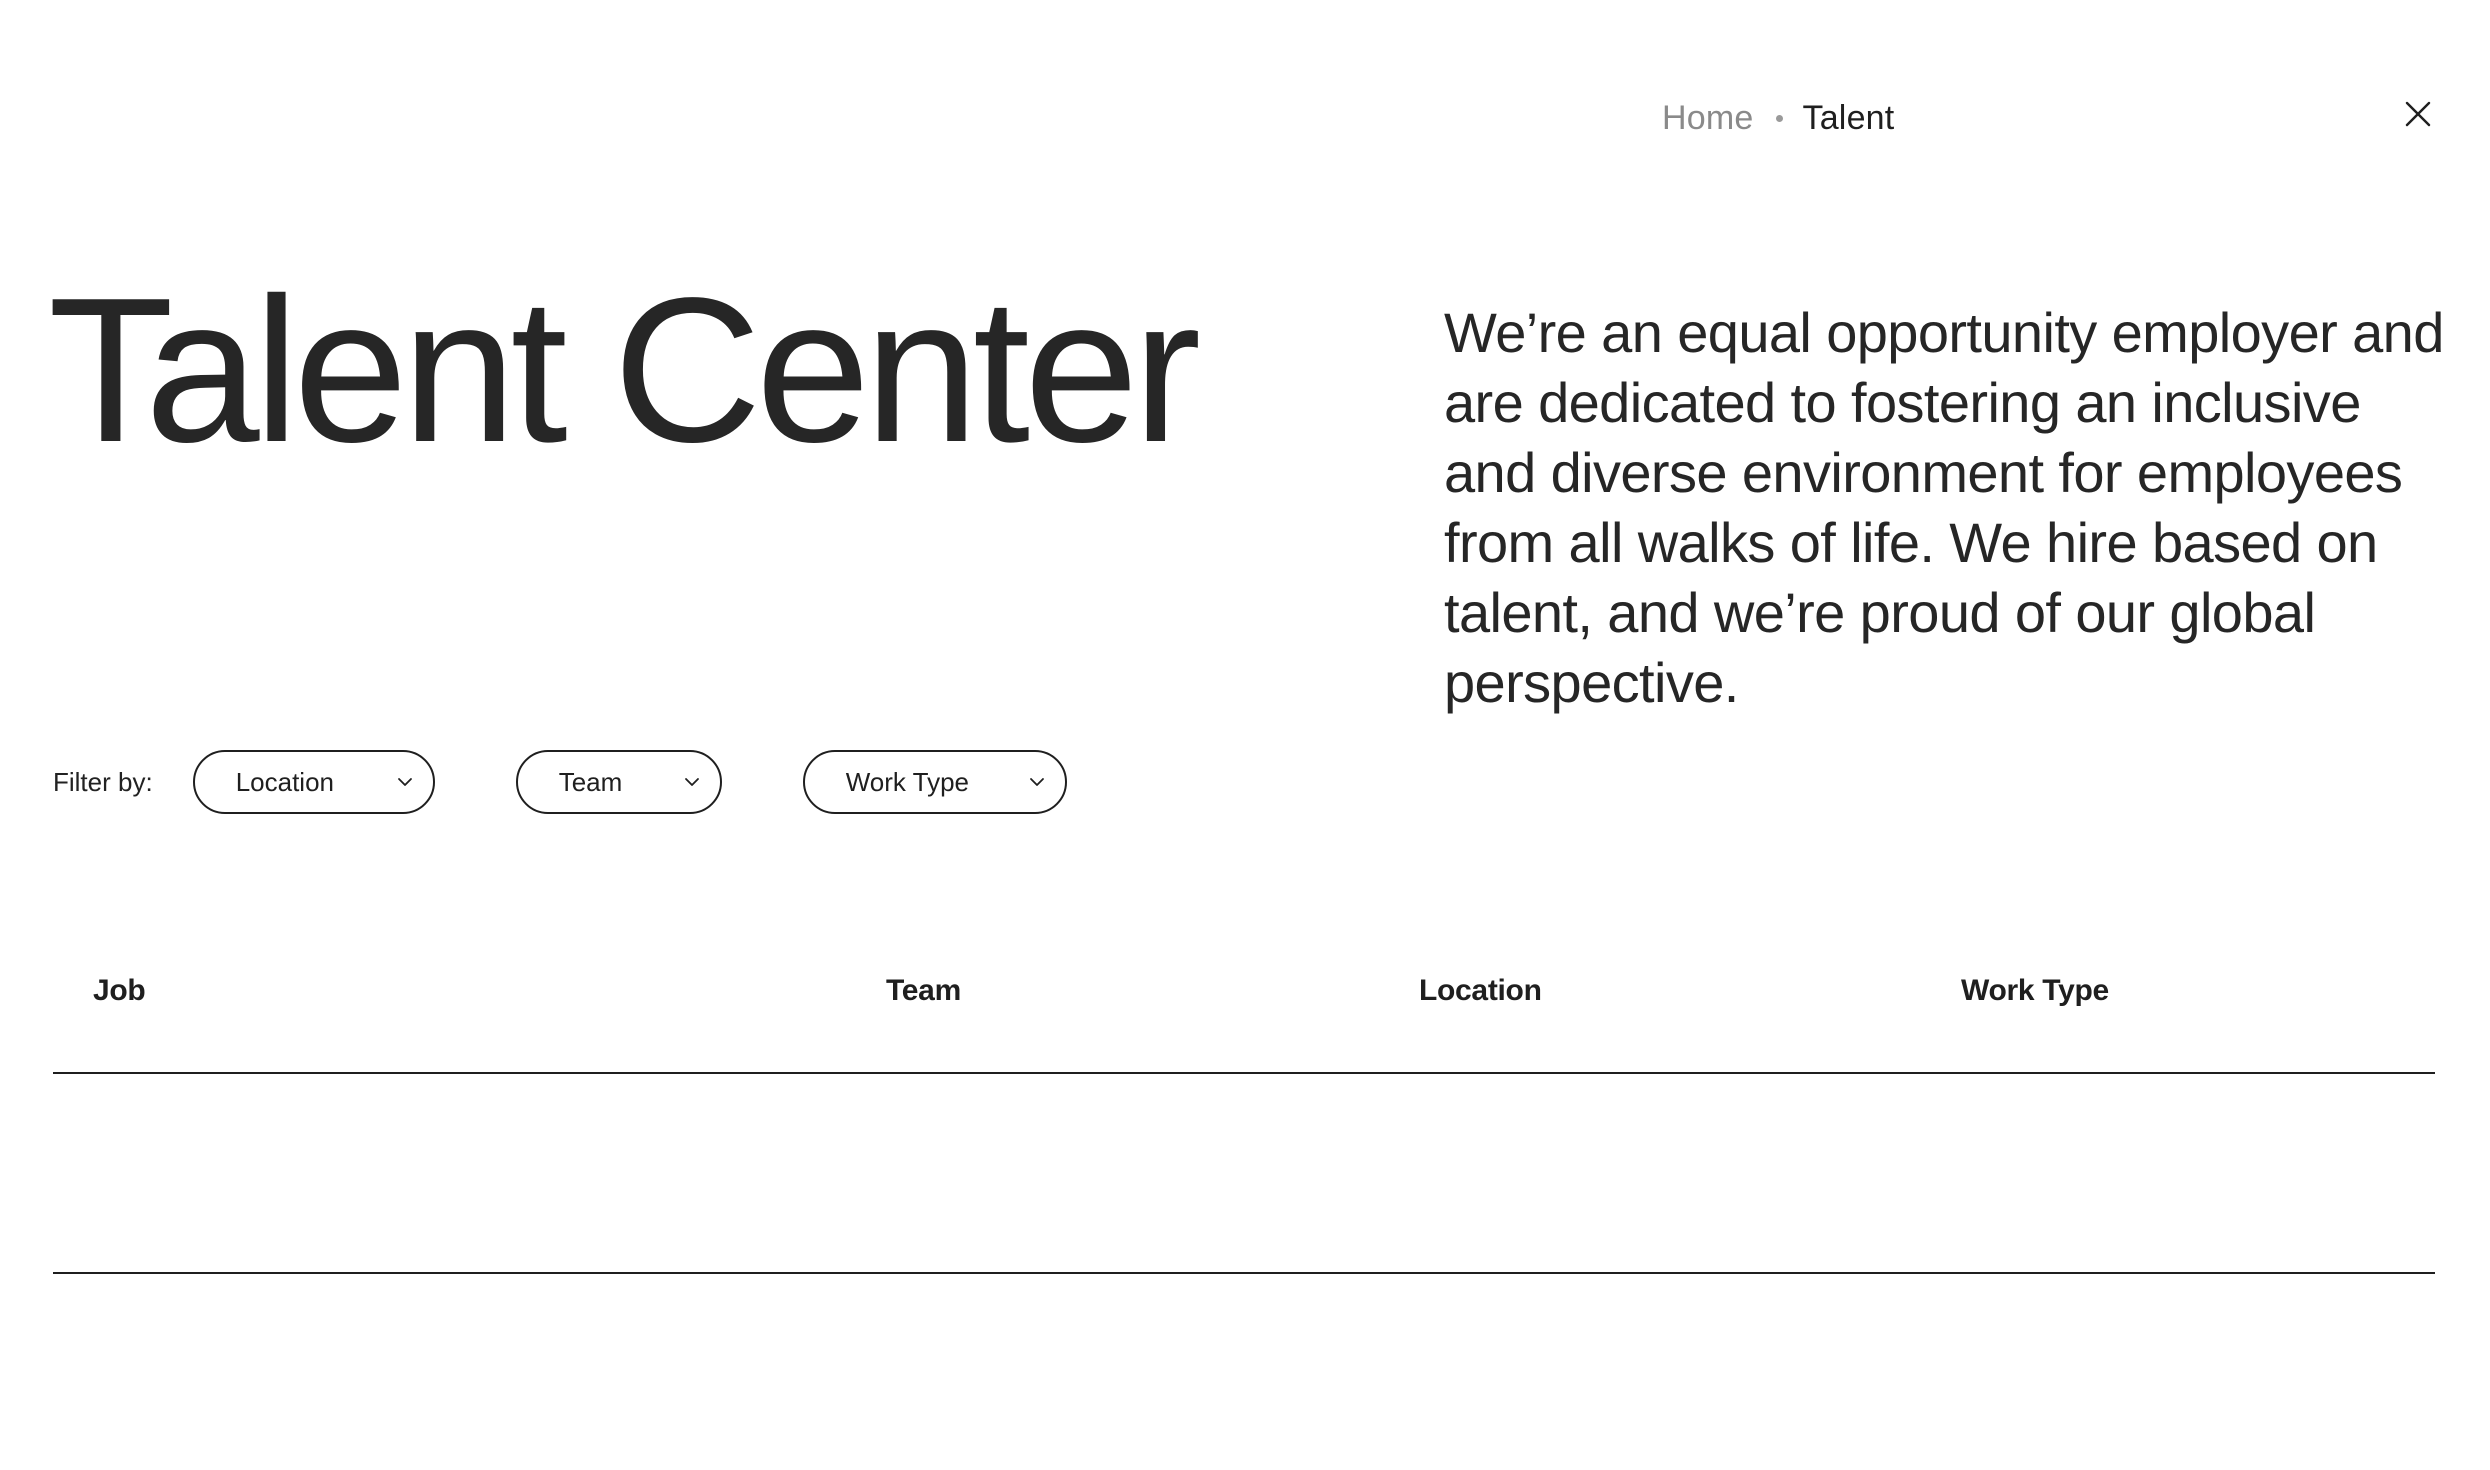 The image size is (2490, 1470). I want to click on close-icon, so click(2418, 114).